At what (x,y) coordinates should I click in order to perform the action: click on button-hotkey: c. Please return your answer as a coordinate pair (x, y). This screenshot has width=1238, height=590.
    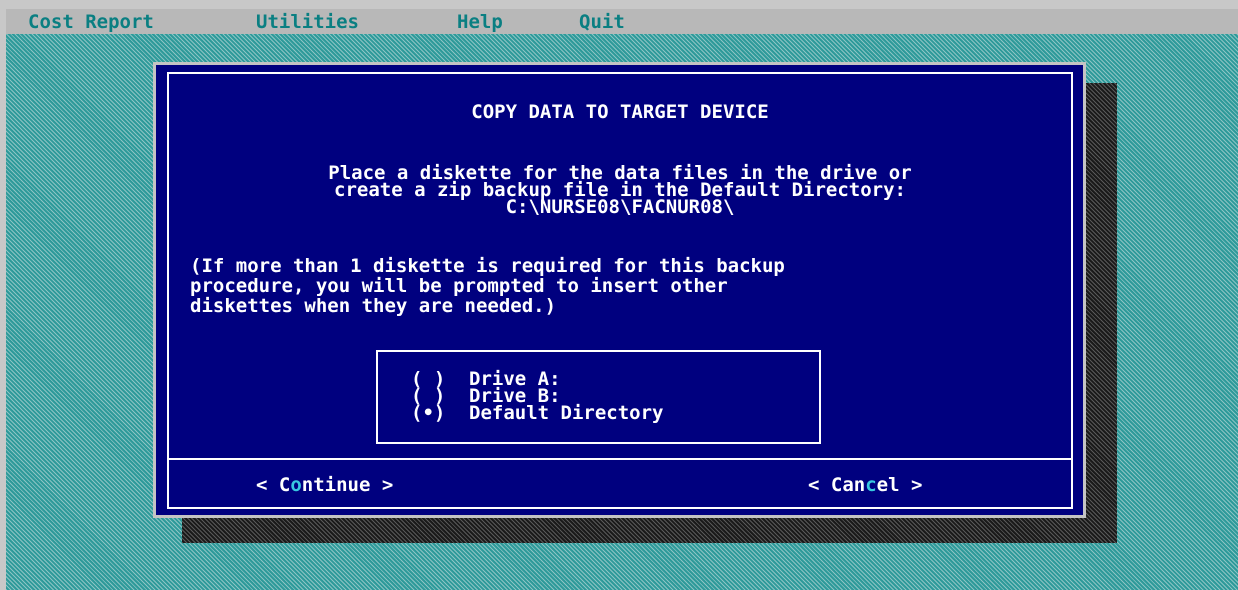
    Looking at the image, I should click on (871, 485).